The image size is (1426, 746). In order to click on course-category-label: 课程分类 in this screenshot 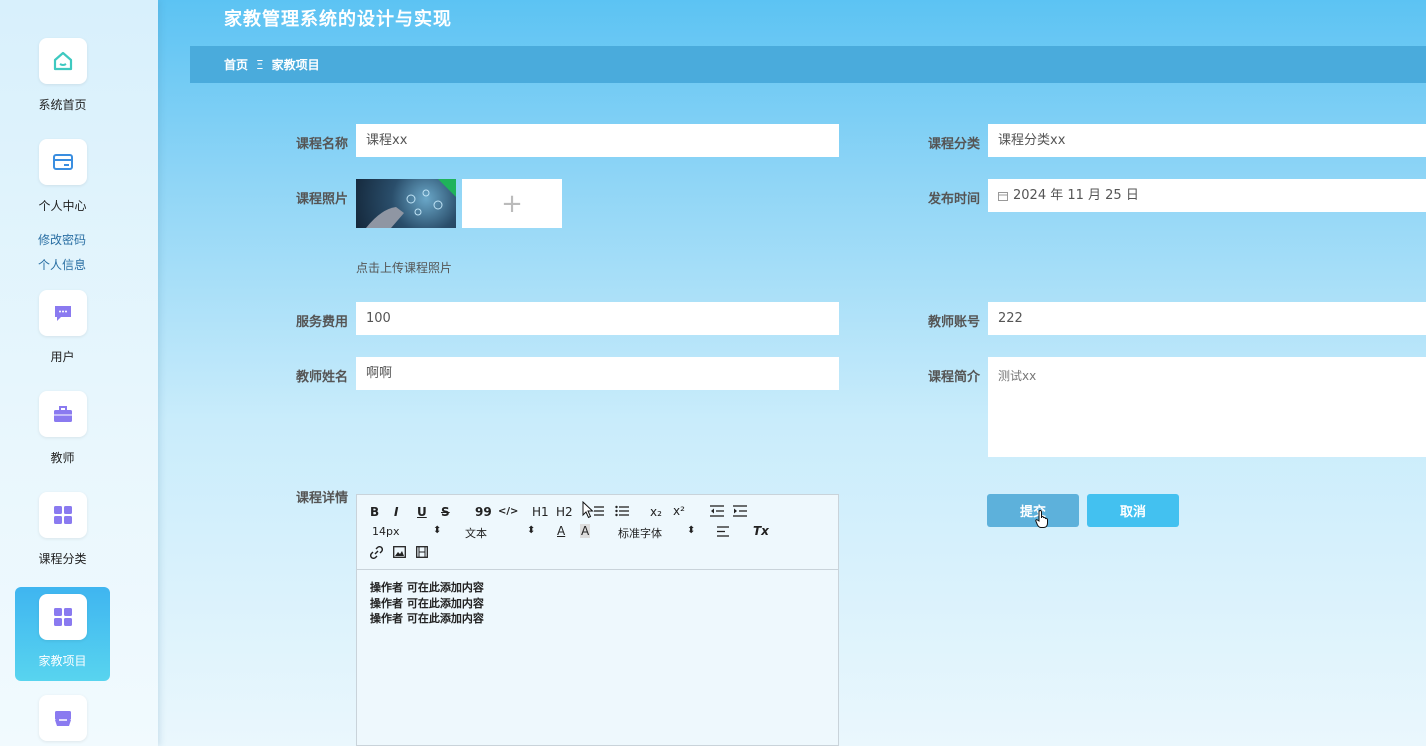, I will do `click(953, 144)`.